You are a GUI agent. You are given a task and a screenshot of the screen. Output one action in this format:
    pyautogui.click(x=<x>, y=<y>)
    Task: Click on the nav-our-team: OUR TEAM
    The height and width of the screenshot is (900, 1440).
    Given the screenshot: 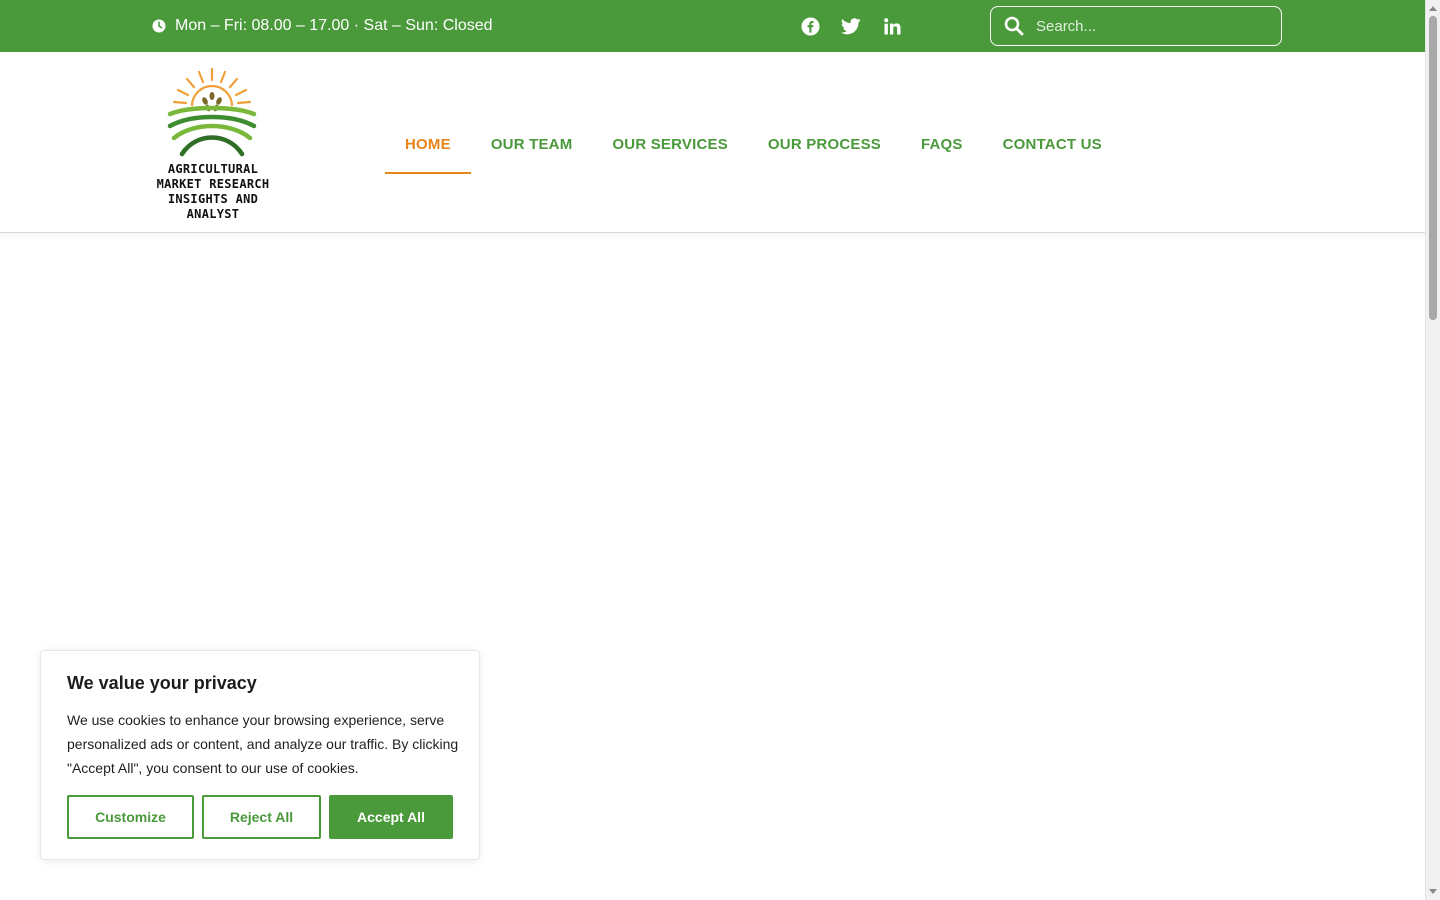 What is the action you would take?
    pyautogui.click(x=532, y=144)
    